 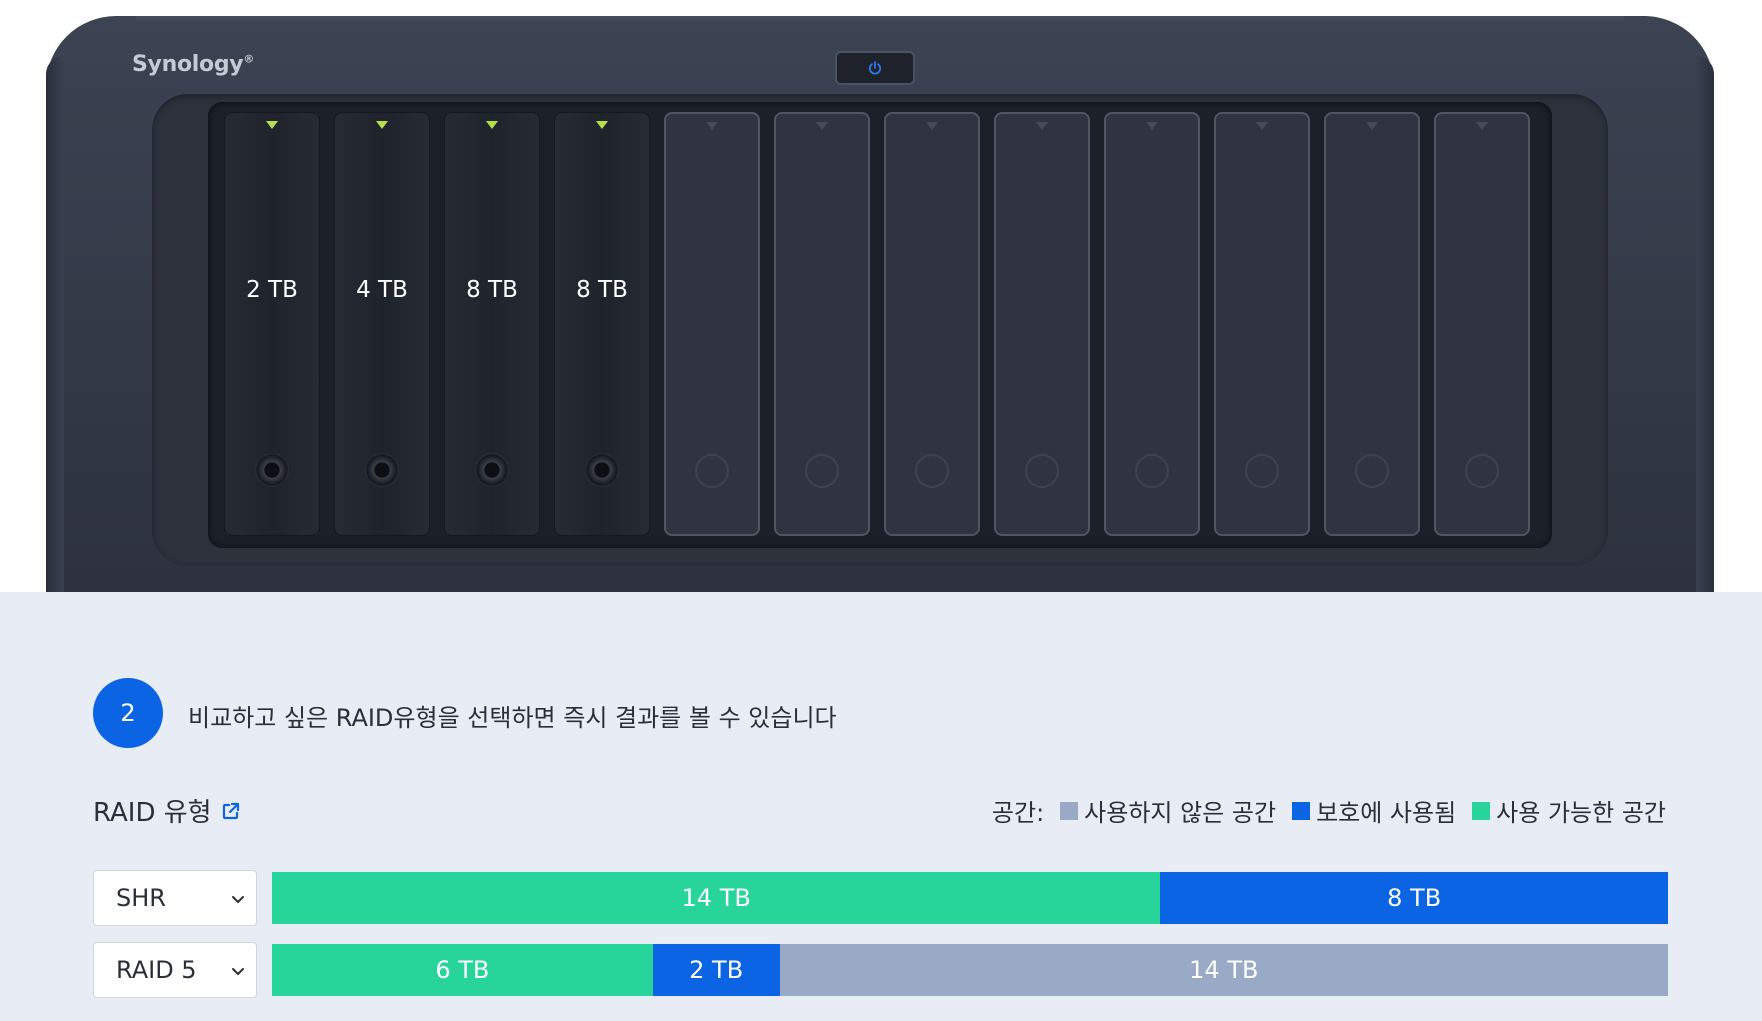 What do you see at coordinates (141, 898) in the screenshot?
I see `raid-type-value: SHR` at bounding box center [141, 898].